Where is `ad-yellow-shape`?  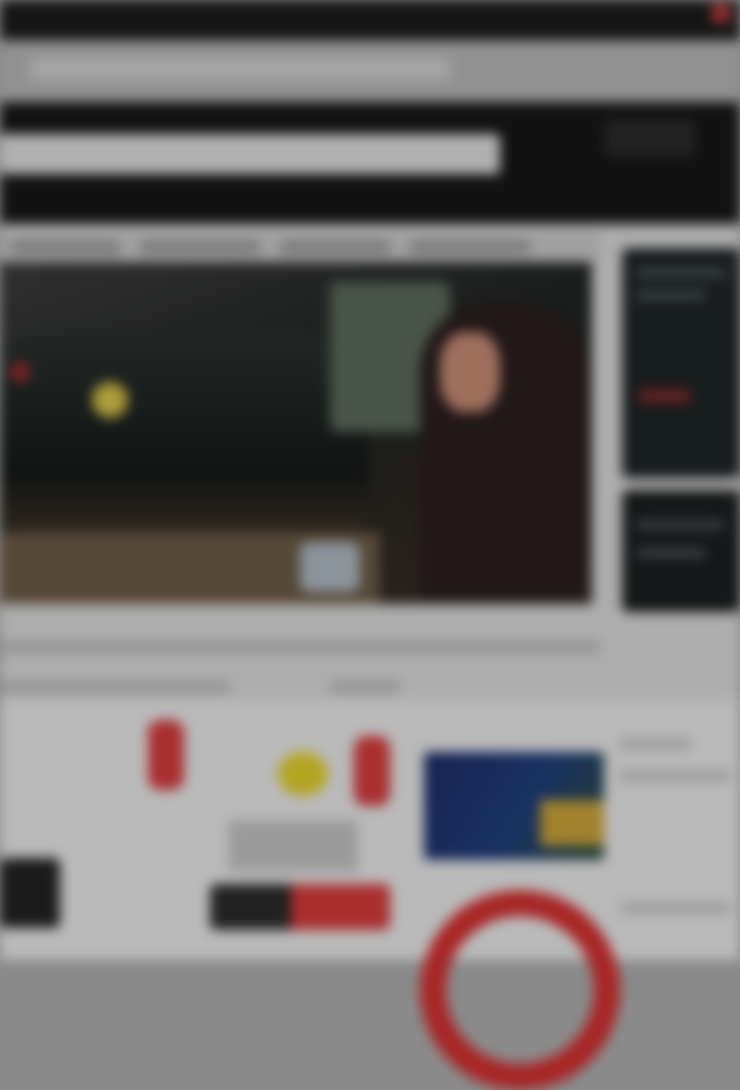 ad-yellow-shape is located at coordinates (303, 774).